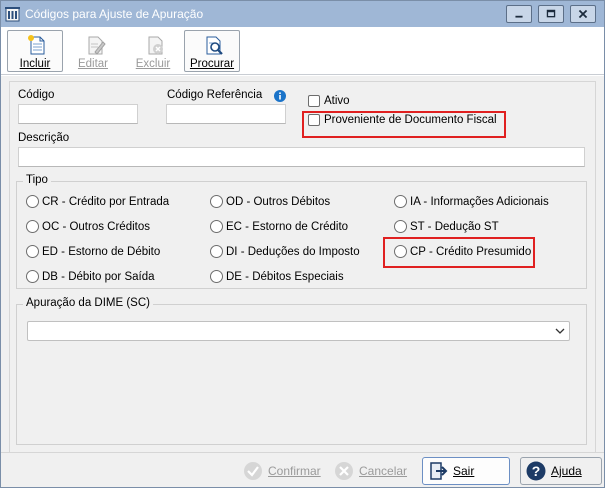 The height and width of the screenshot is (488, 605). What do you see at coordinates (97, 45) in the screenshot?
I see `edit-document-icon` at bounding box center [97, 45].